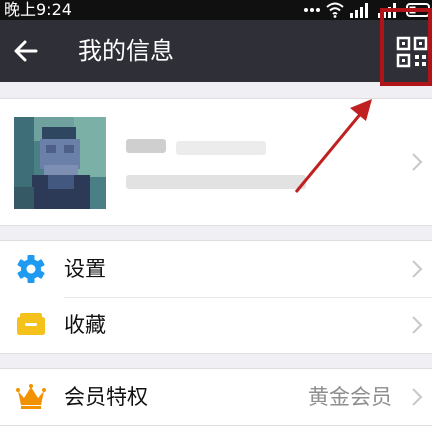  Describe the element at coordinates (126, 51) in the screenshot. I see `page-title: 我的信息` at that location.